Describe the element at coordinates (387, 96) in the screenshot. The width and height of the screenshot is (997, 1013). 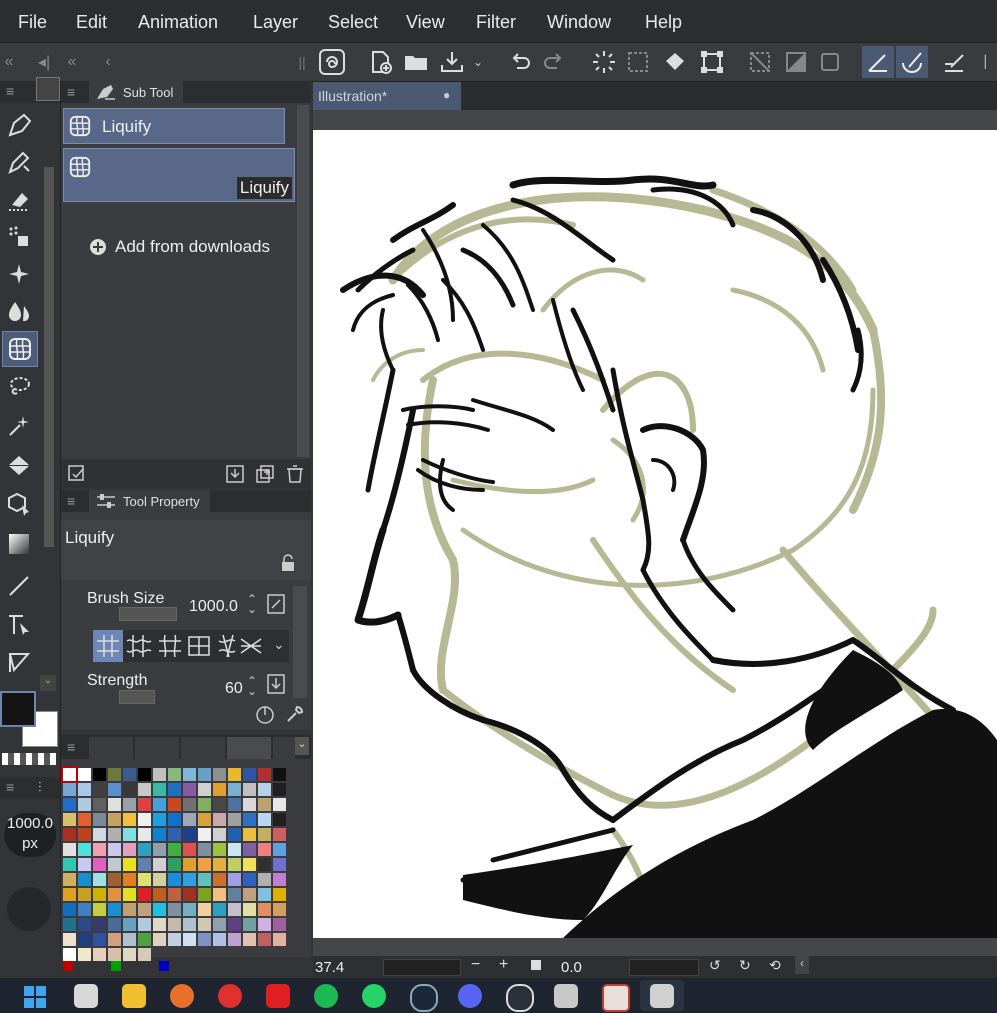
I see `document-tab: Illustration* ●` at that location.